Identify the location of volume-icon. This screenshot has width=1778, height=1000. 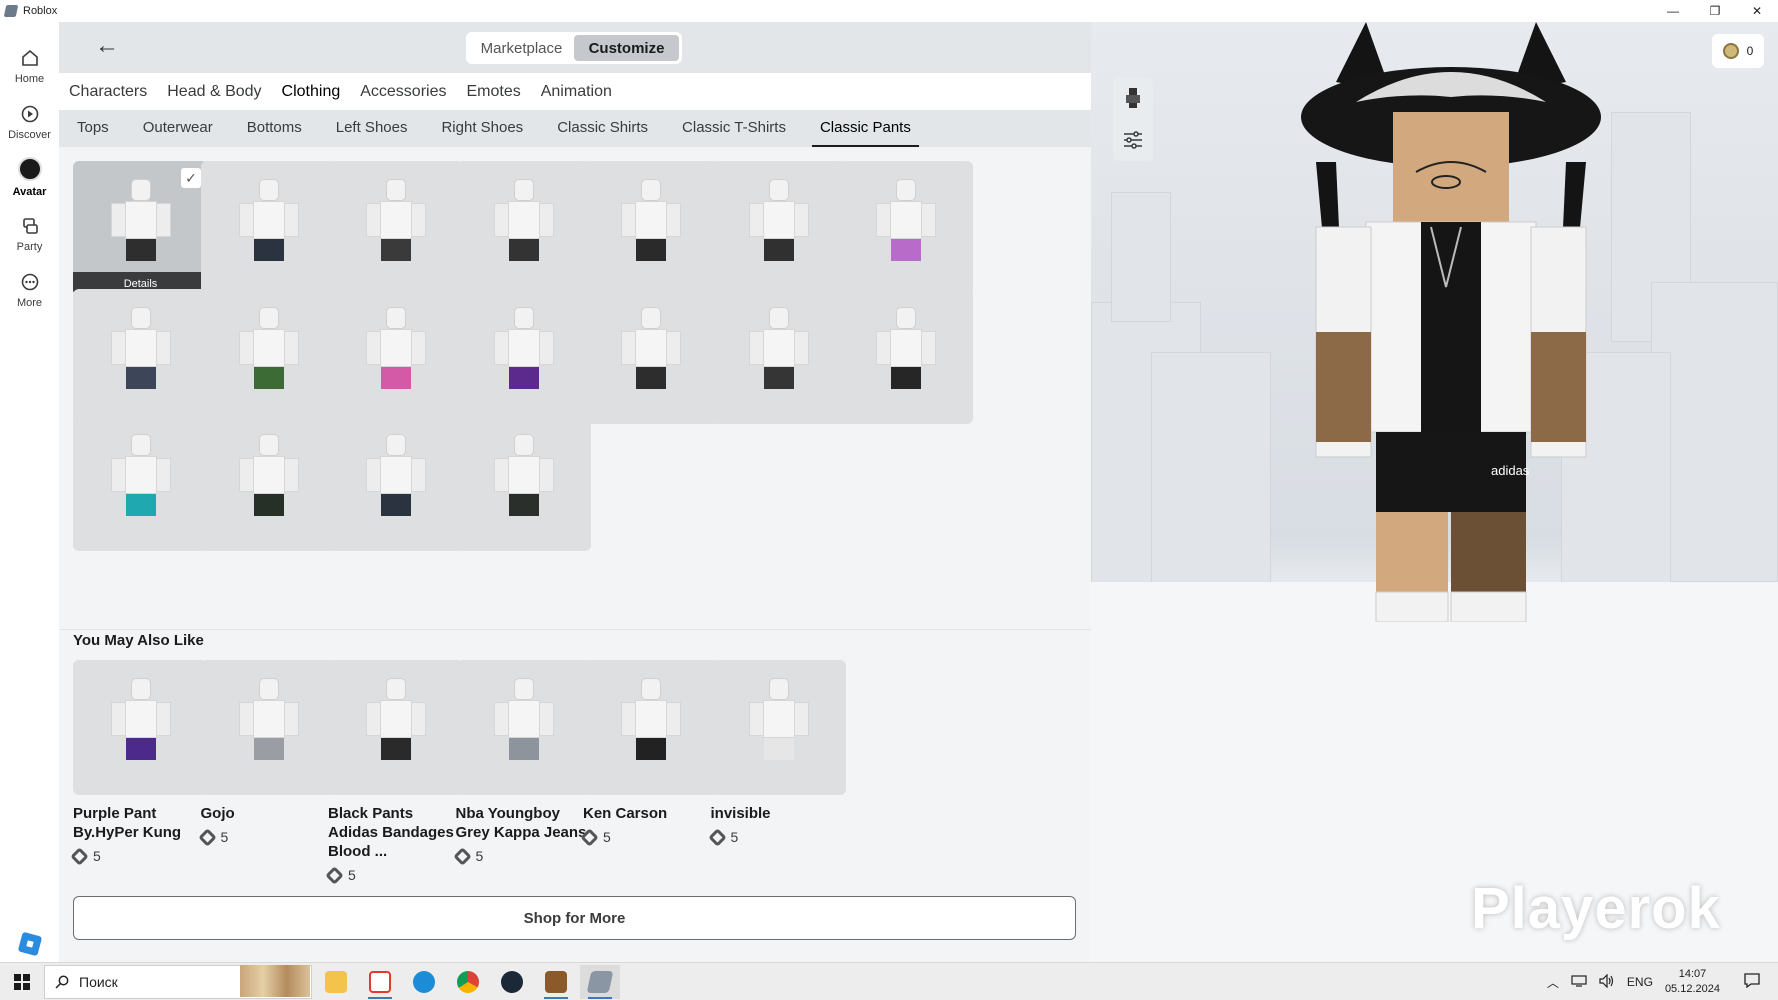
(1607, 982).